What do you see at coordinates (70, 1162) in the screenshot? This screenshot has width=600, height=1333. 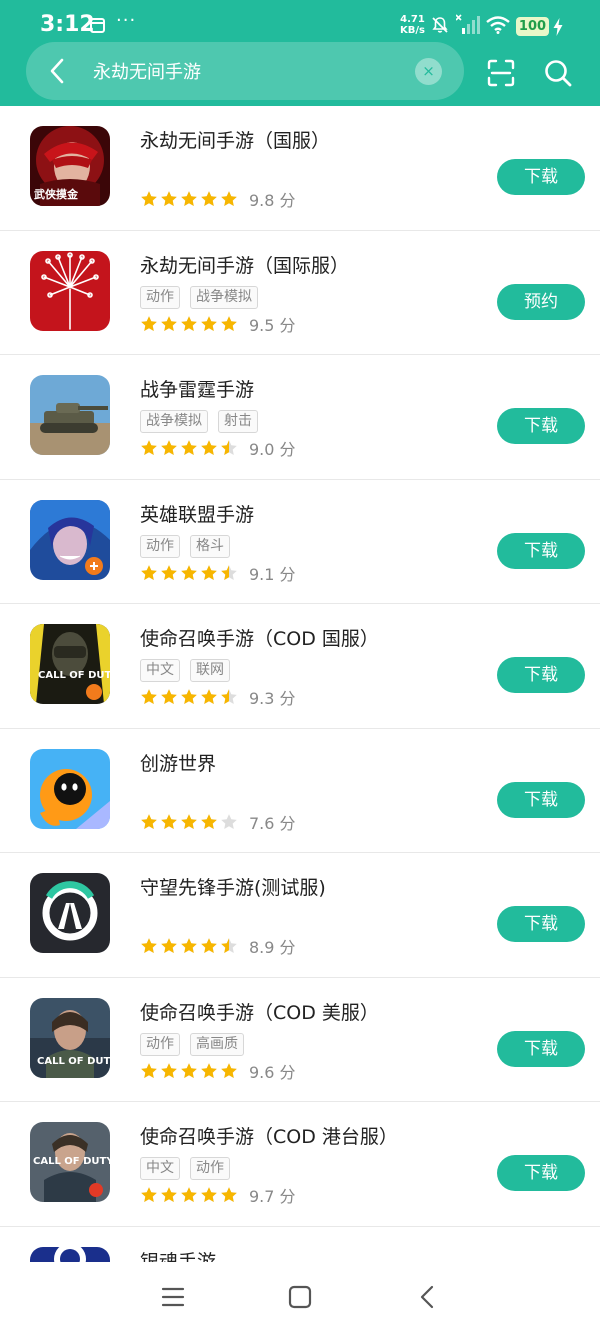 I see `app-icon-cod-hk-tw: CALL OF DUTY` at bounding box center [70, 1162].